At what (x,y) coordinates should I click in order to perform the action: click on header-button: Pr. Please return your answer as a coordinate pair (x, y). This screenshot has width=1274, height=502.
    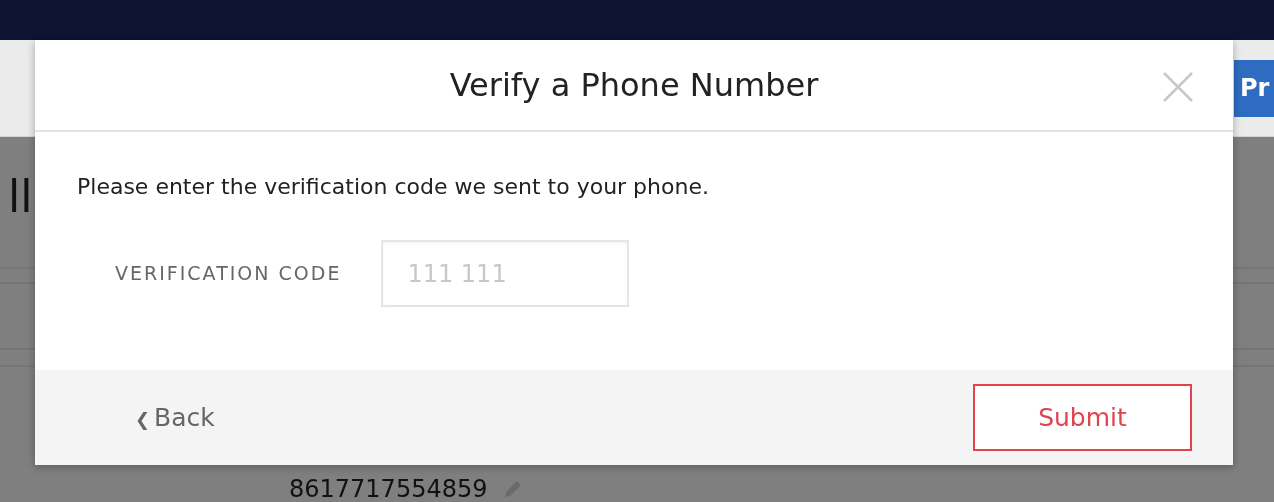
    Looking at the image, I should click on (1254, 88).